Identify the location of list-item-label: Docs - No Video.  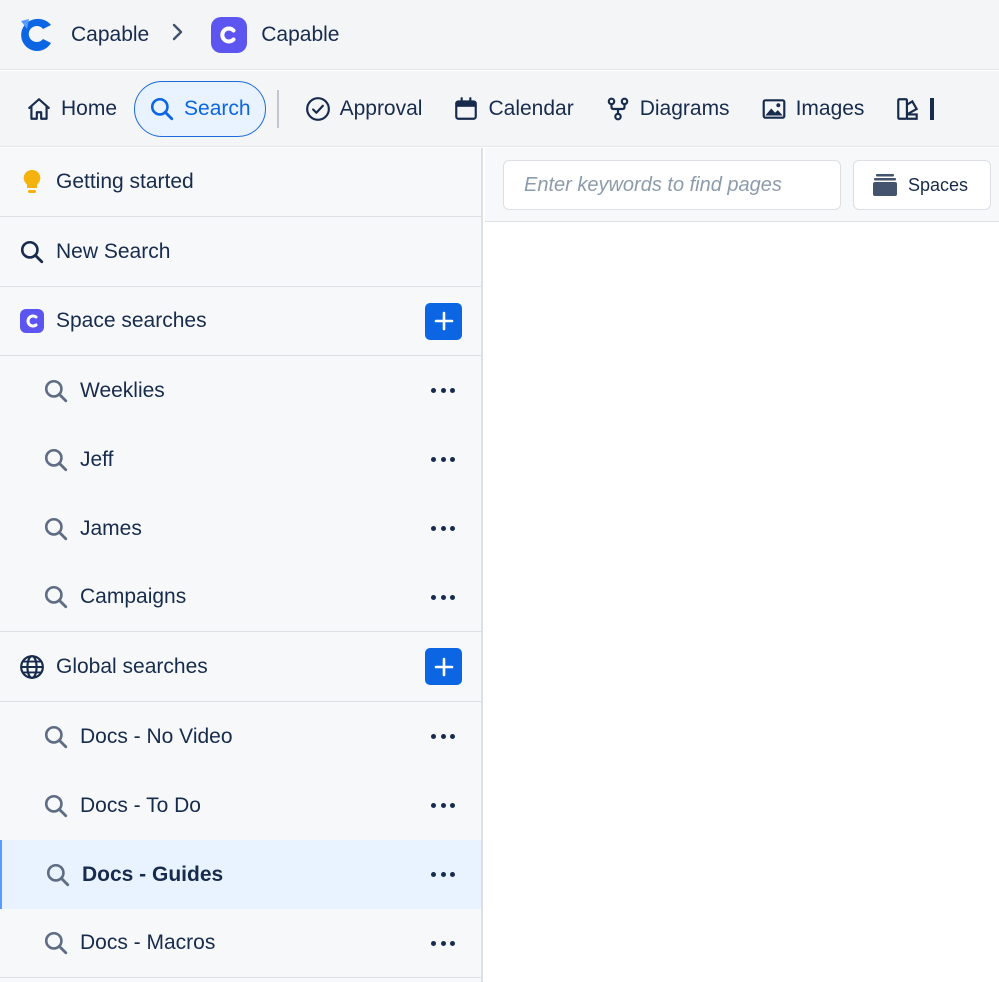
(156, 736).